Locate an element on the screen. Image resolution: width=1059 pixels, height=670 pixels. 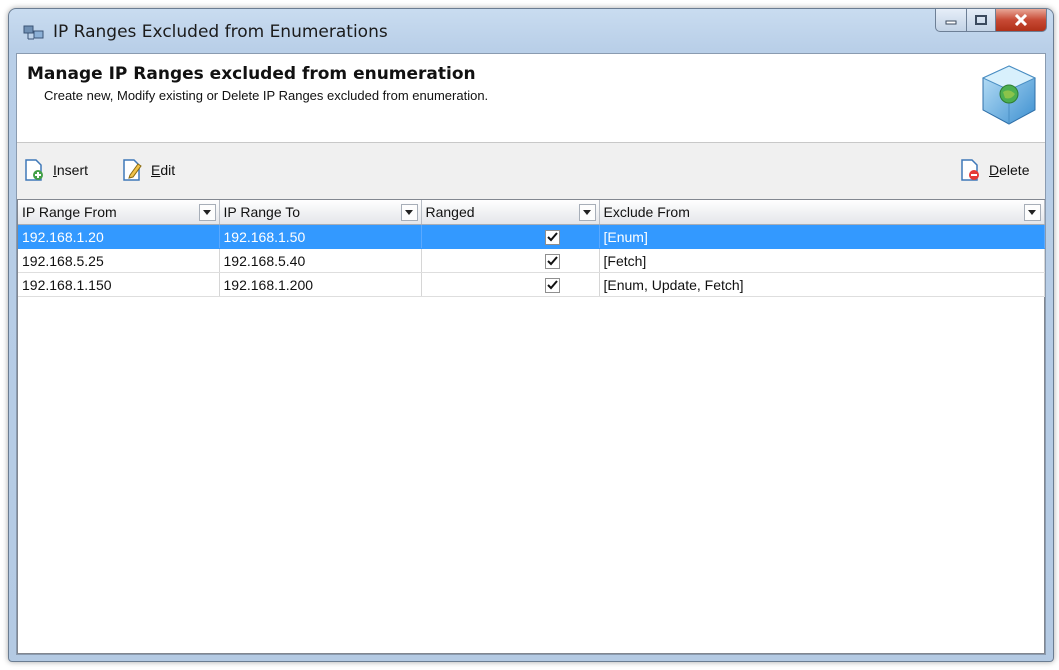
delete-mnemonic: D is located at coordinates (994, 170).